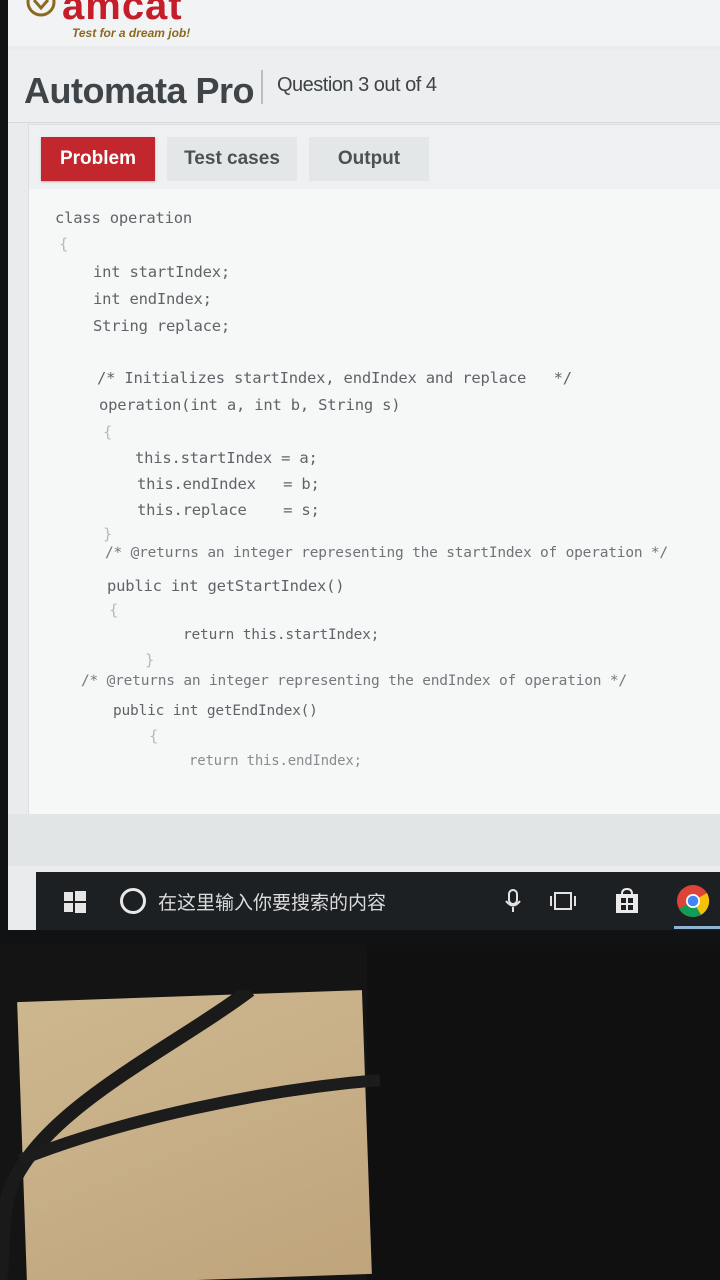 This screenshot has width=720, height=1280. I want to click on code-line: class operation, so click(123, 218).